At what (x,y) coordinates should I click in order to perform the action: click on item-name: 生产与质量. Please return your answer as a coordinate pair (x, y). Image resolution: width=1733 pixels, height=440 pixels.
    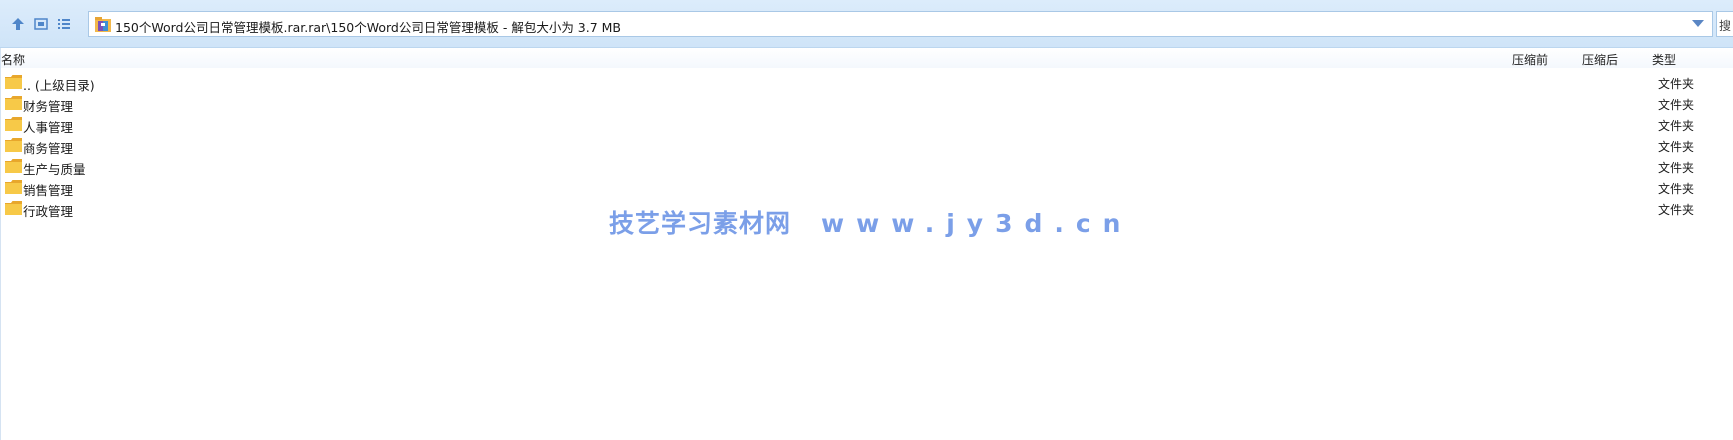
    Looking at the image, I should click on (54, 169).